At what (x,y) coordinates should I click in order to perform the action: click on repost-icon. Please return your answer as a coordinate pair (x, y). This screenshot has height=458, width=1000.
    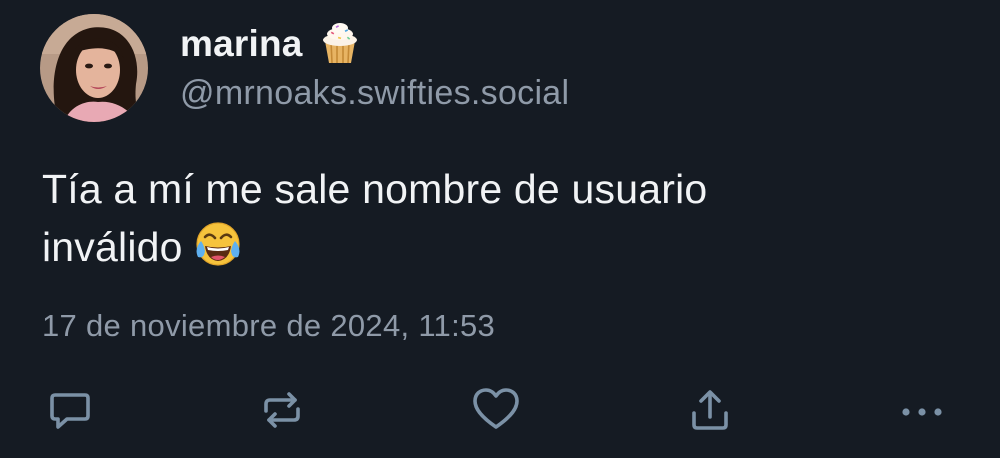
    Looking at the image, I should click on (282, 410).